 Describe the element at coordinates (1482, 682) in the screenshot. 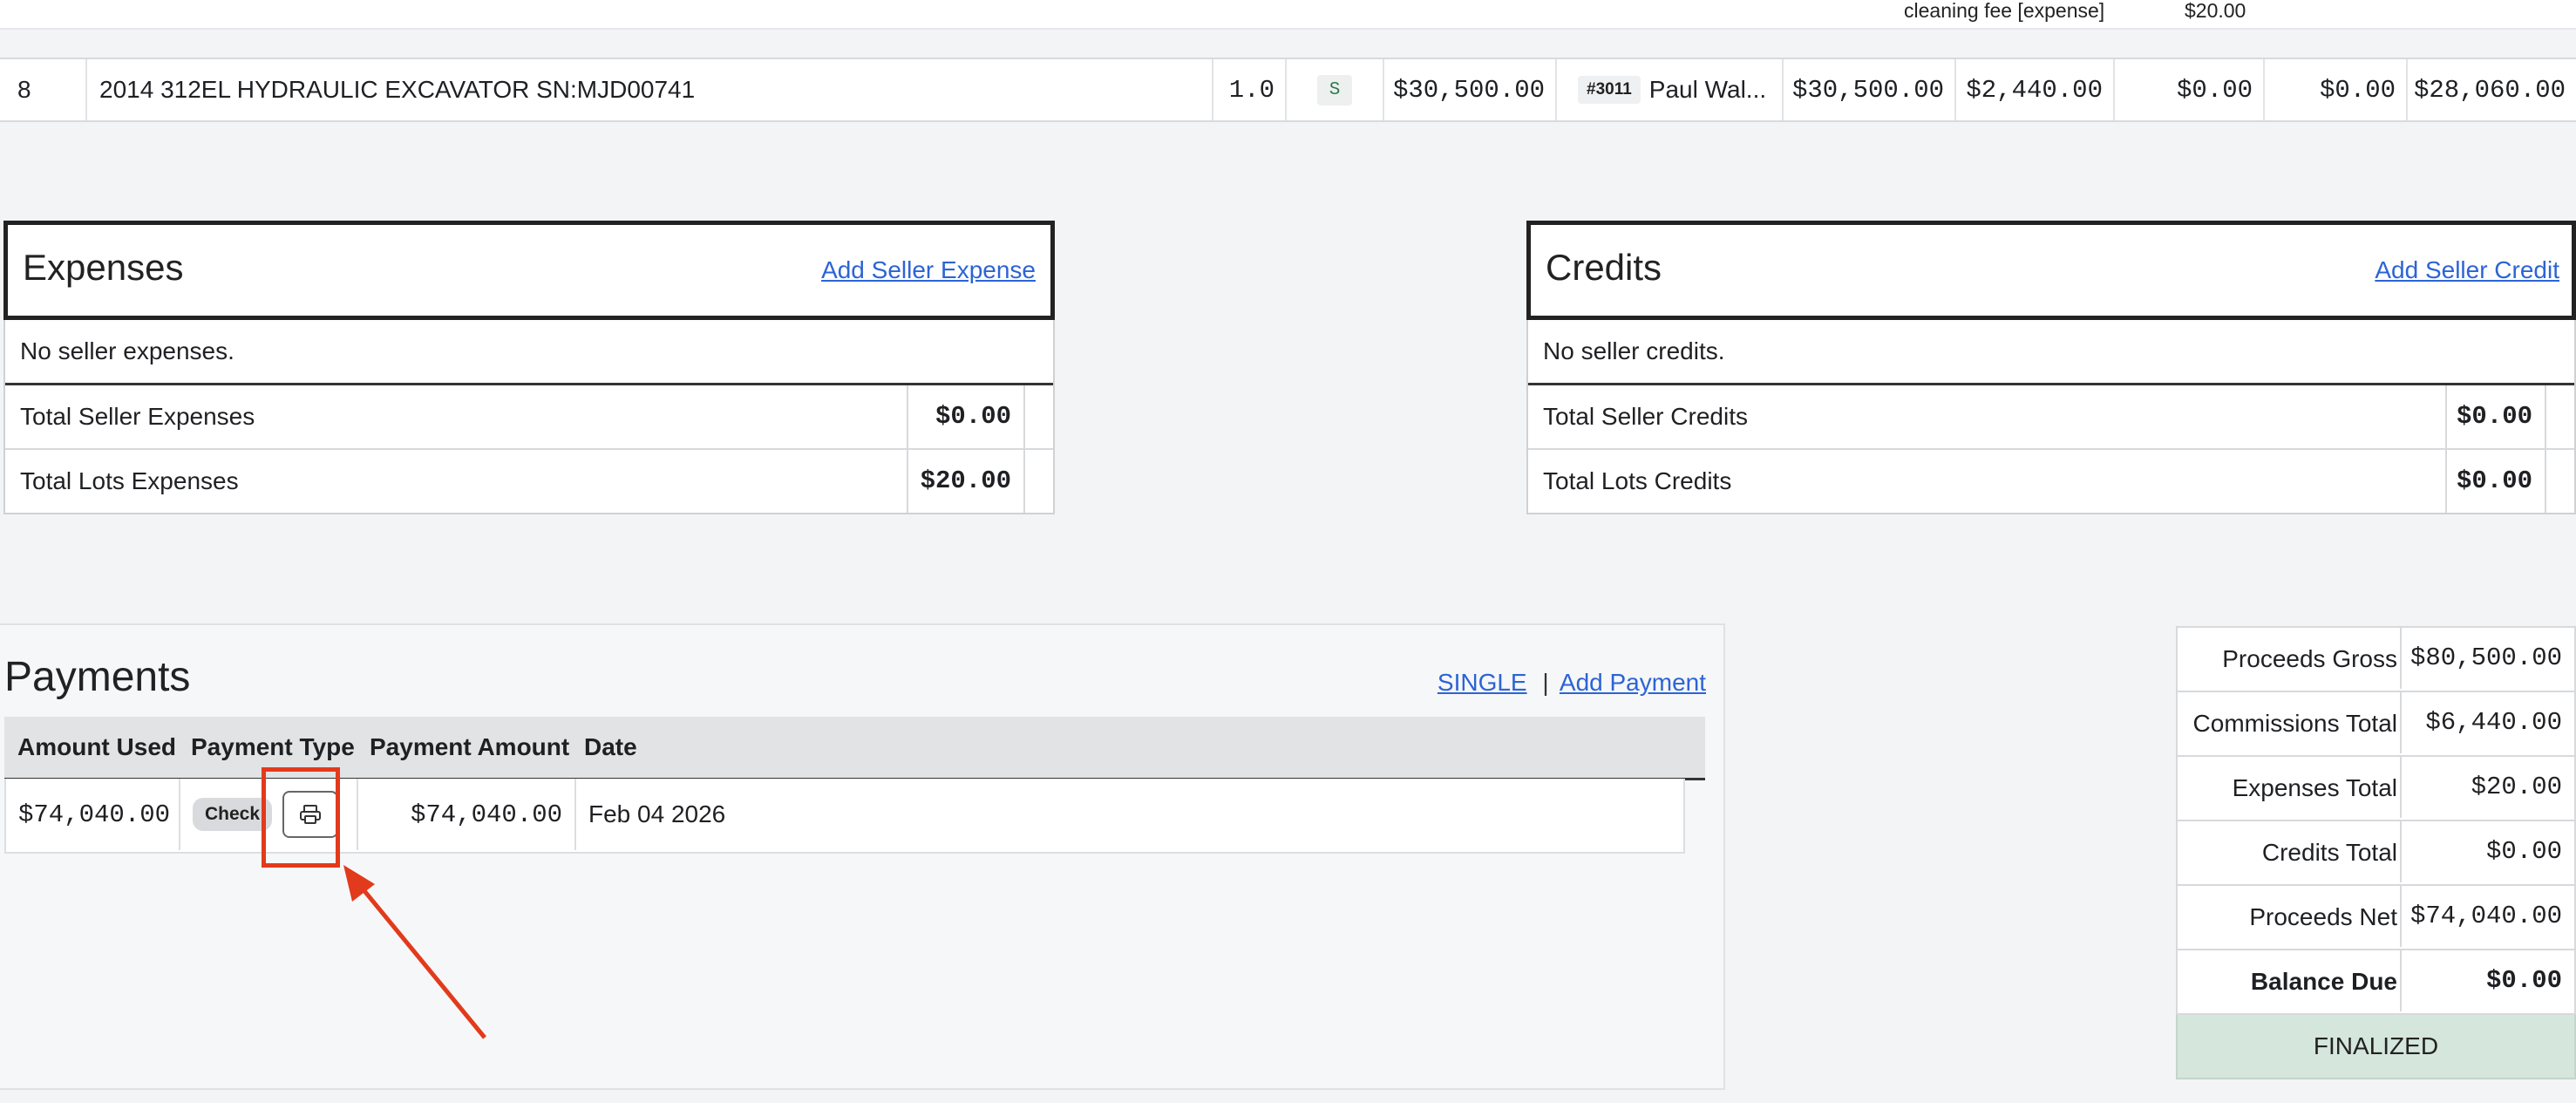

I see `single-link: SINGLE` at that location.